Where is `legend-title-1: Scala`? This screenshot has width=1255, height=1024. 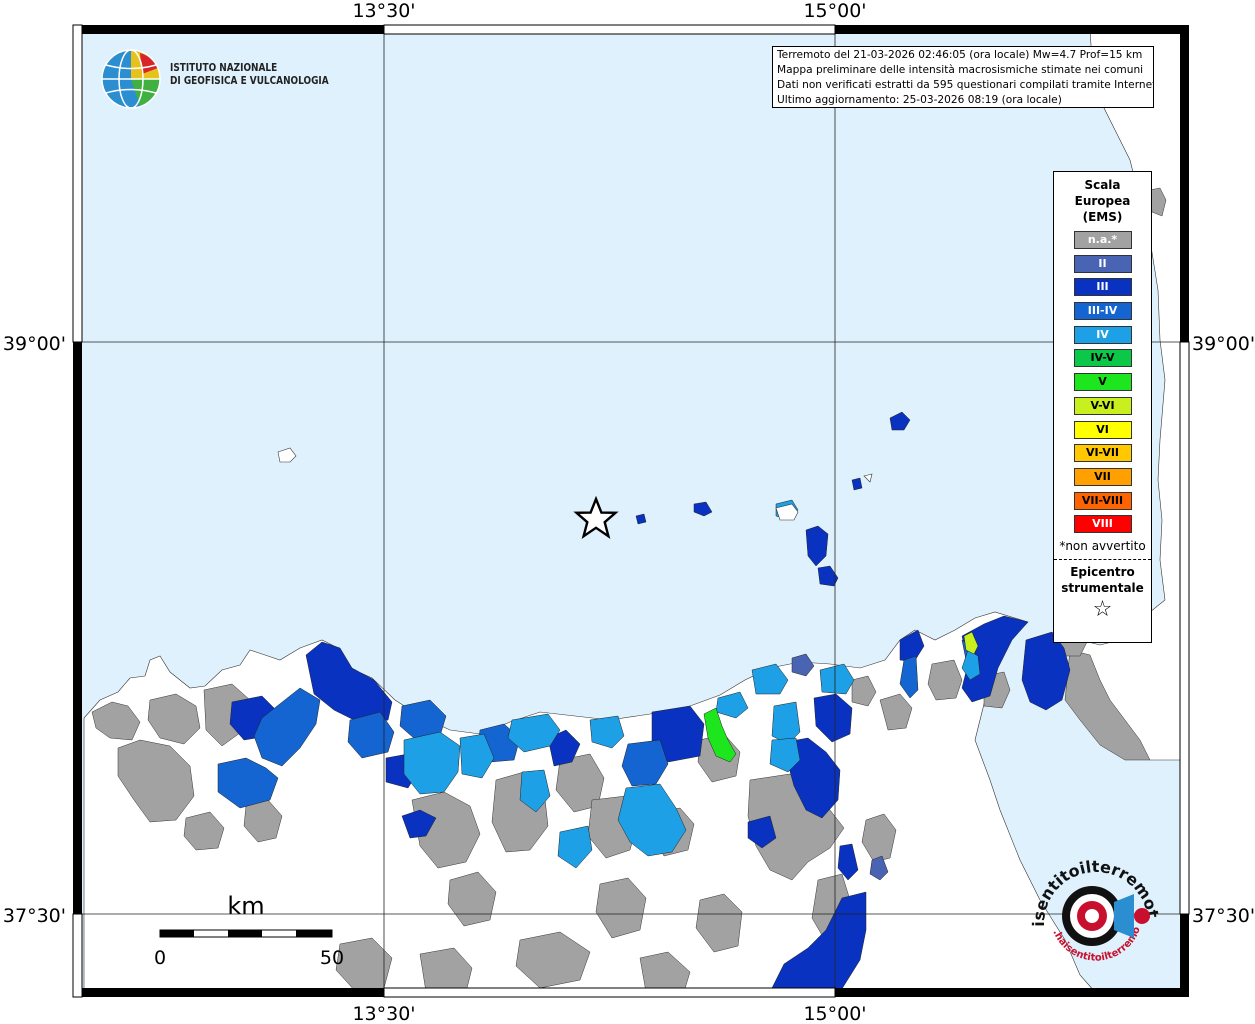
legend-title-1: Scala is located at coordinates (1102, 185).